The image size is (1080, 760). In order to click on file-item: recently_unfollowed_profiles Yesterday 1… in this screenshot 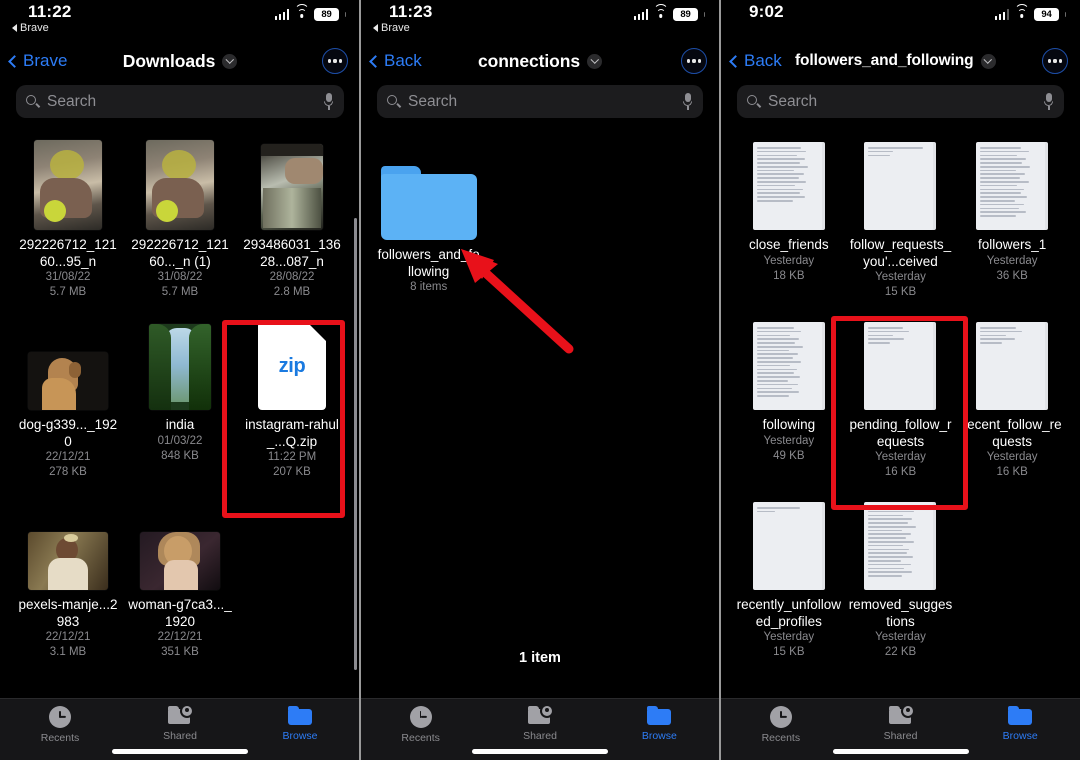, I will do `click(789, 578)`.